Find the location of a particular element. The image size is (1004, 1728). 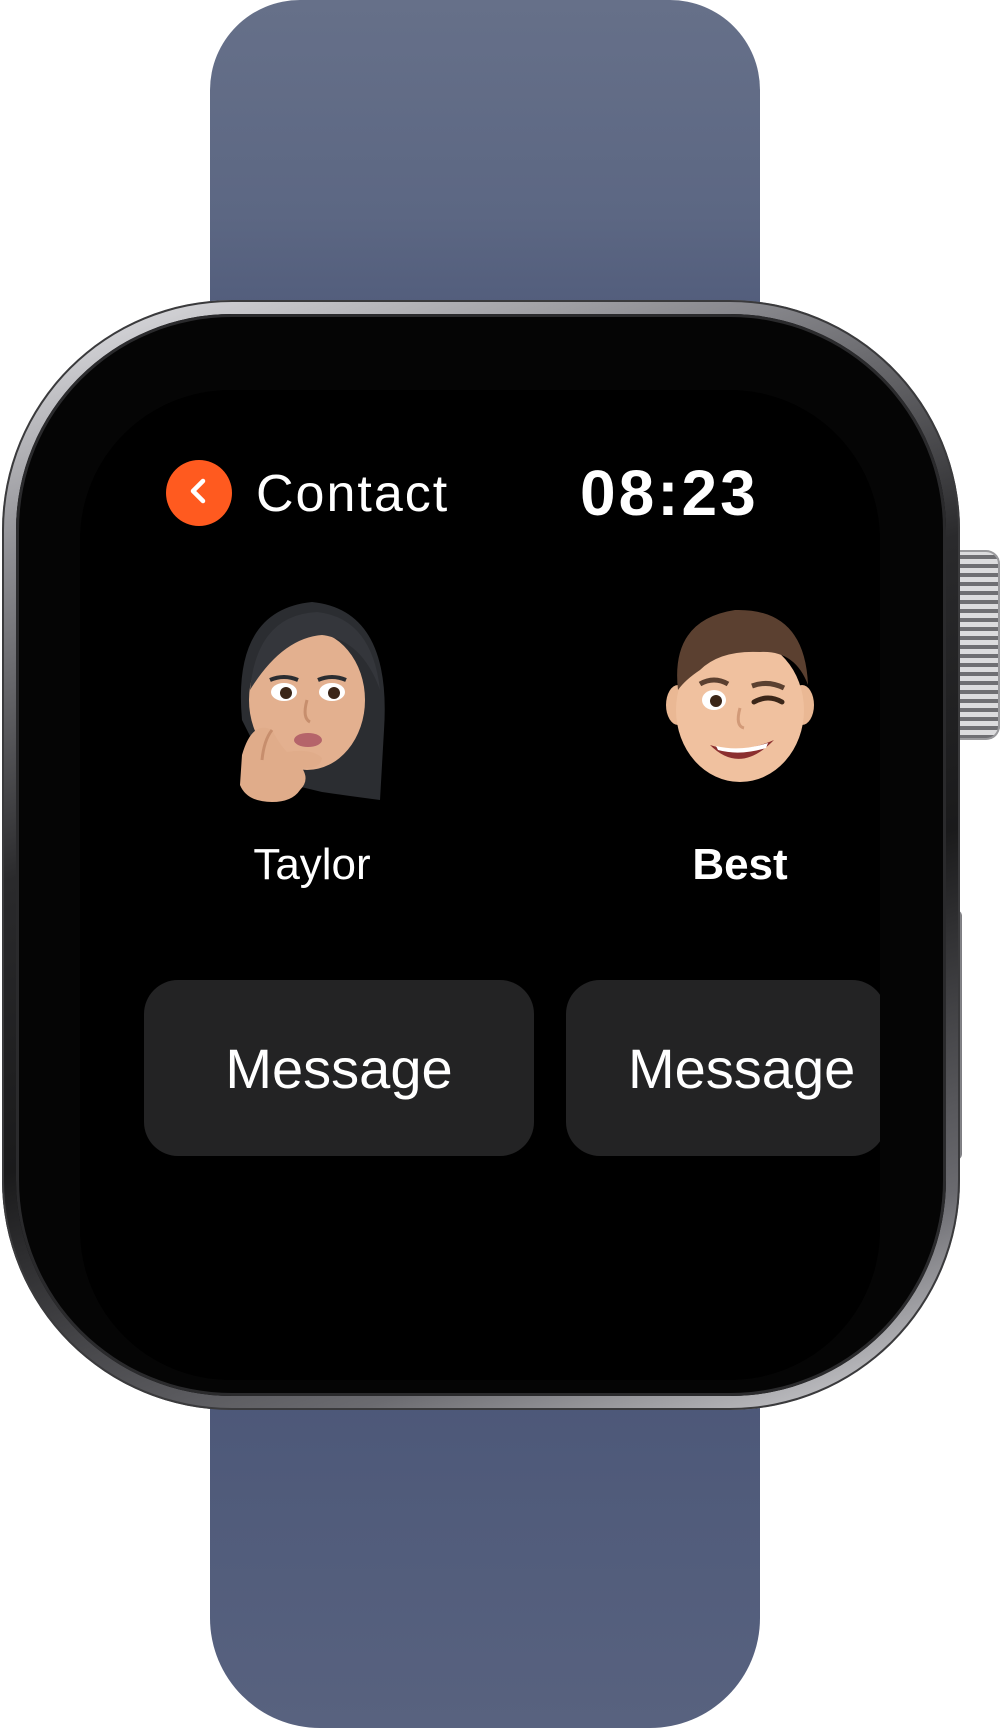

watch-band-bottom is located at coordinates (485, 1554).